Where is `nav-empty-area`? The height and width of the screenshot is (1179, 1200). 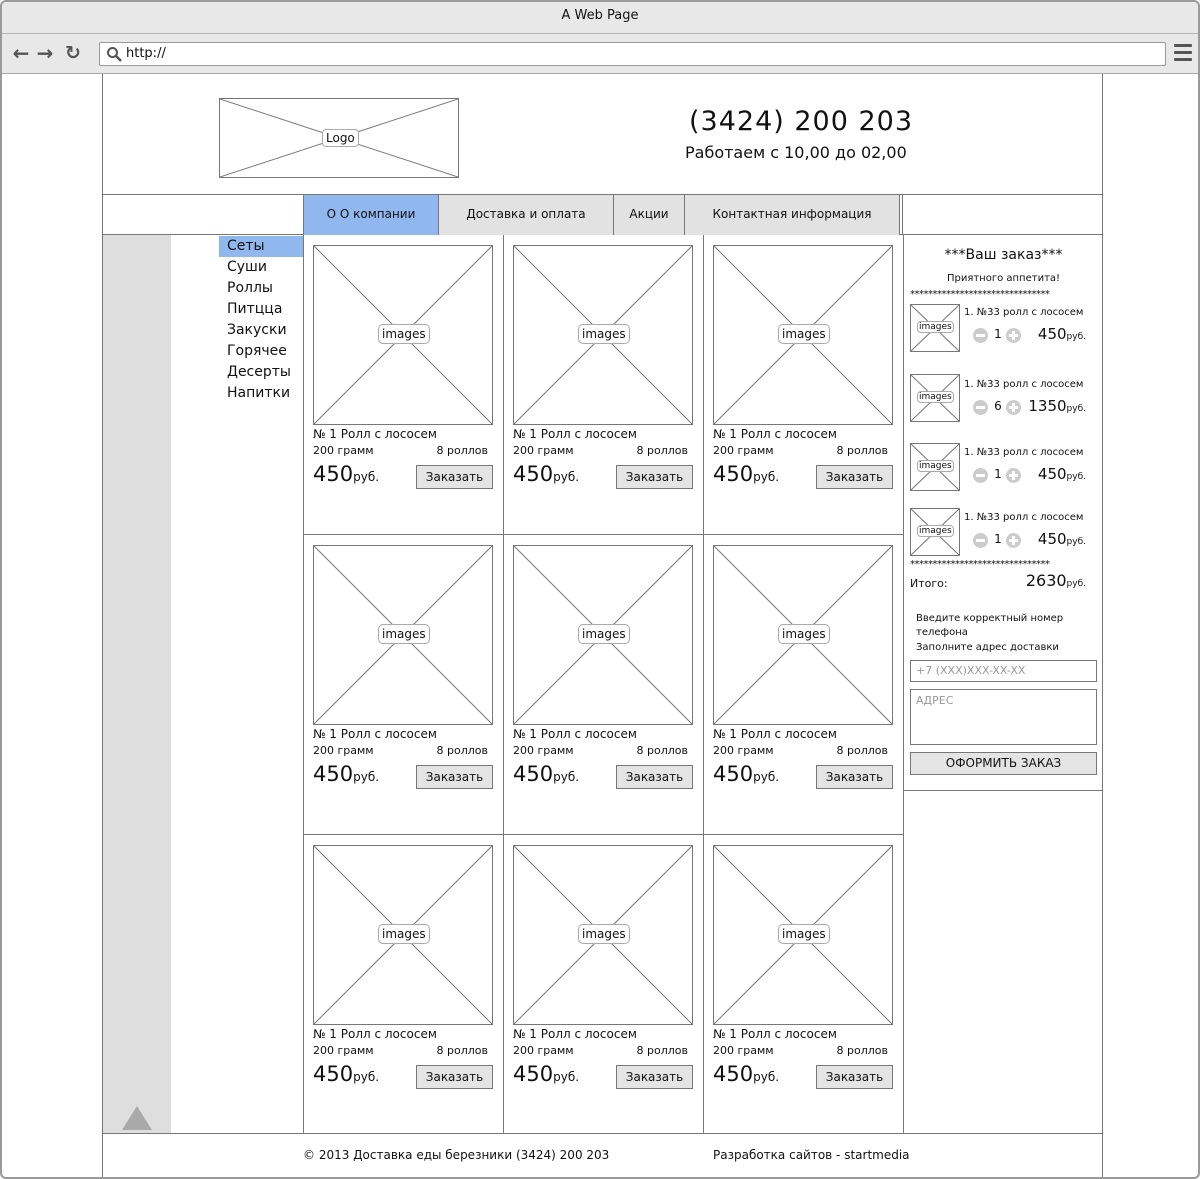 nav-empty-area is located at coordinates (1002, 215).